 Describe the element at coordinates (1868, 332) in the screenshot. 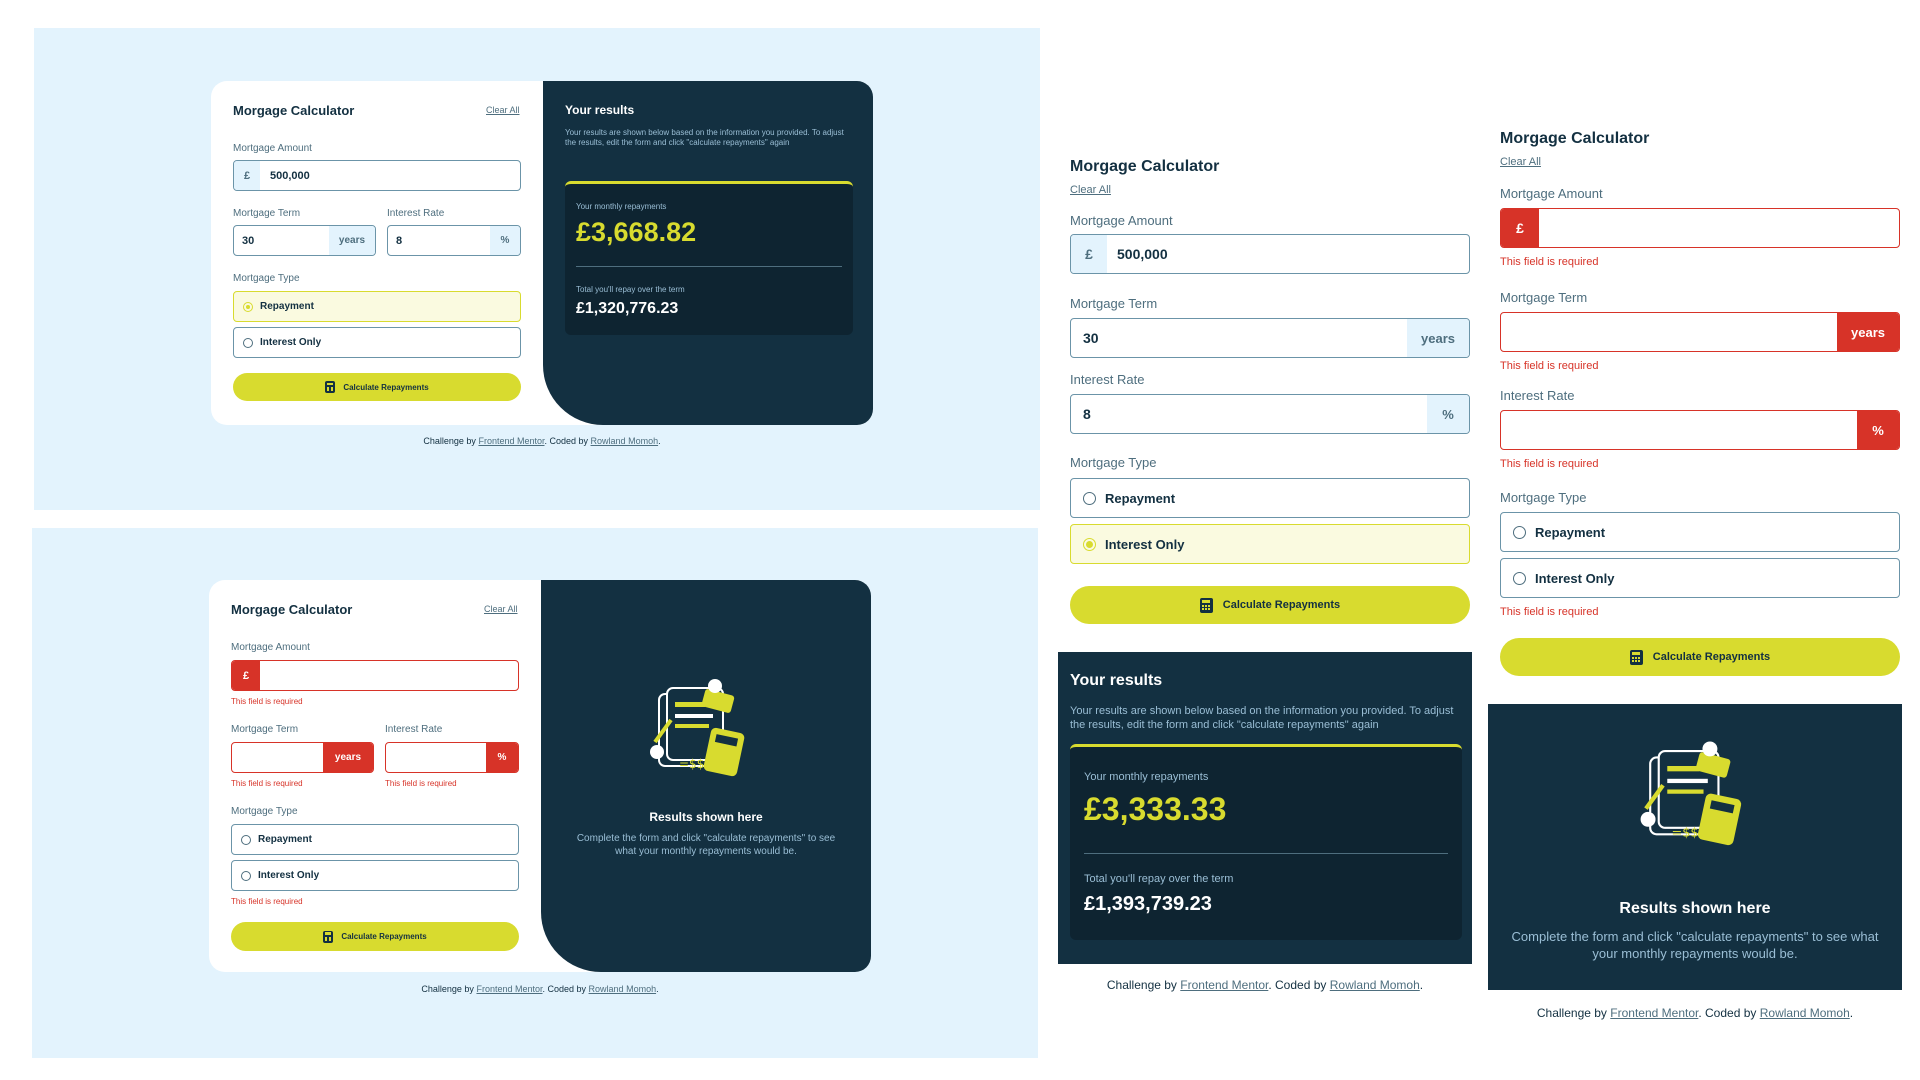

I see `years-addon: years` at that location.